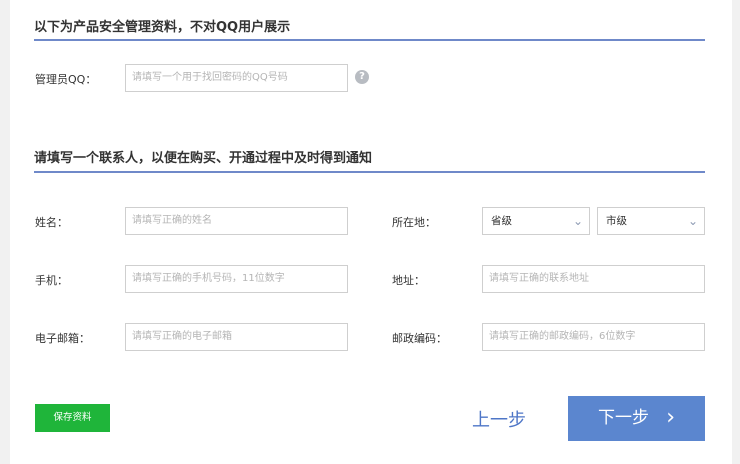 This screenshot has height=464, width=740. Describe the element at coordinates (499, 419) in the screenshot. I see `prev-step-link: 上一步` at that location.